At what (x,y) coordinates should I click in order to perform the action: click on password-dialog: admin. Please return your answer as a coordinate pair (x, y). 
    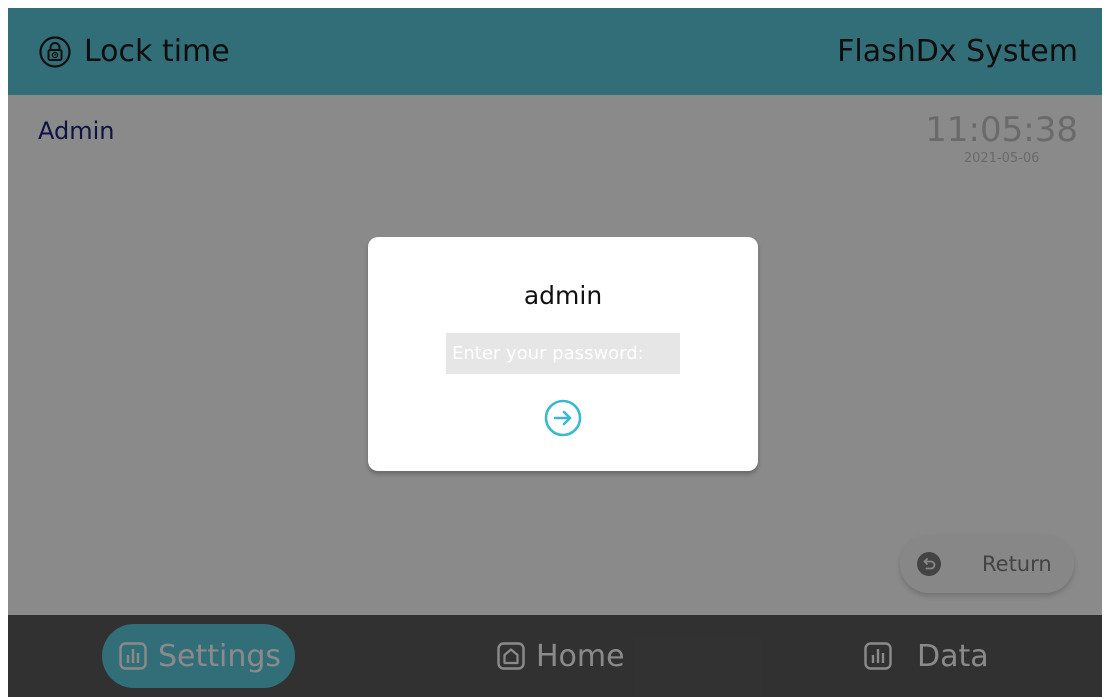
    Looking at the image, I should click on (563, 354).